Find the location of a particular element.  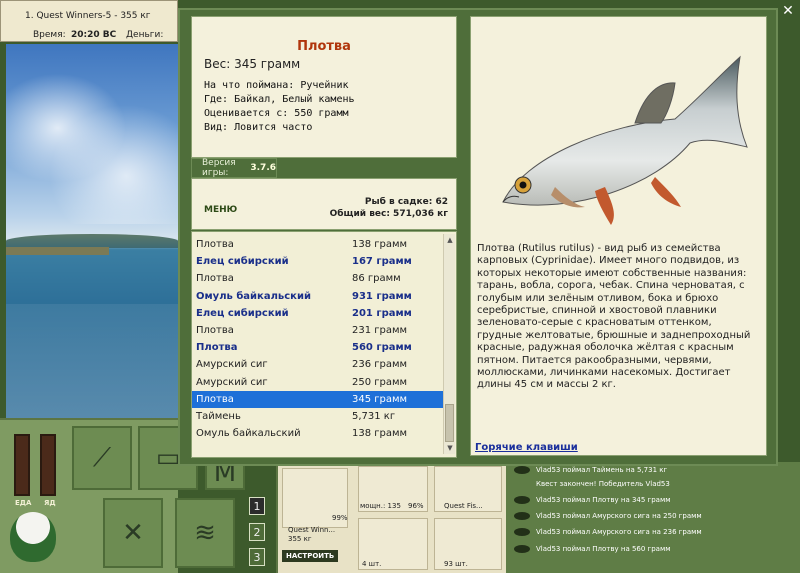

time-label: Время: is located at coordinates (49, 35).